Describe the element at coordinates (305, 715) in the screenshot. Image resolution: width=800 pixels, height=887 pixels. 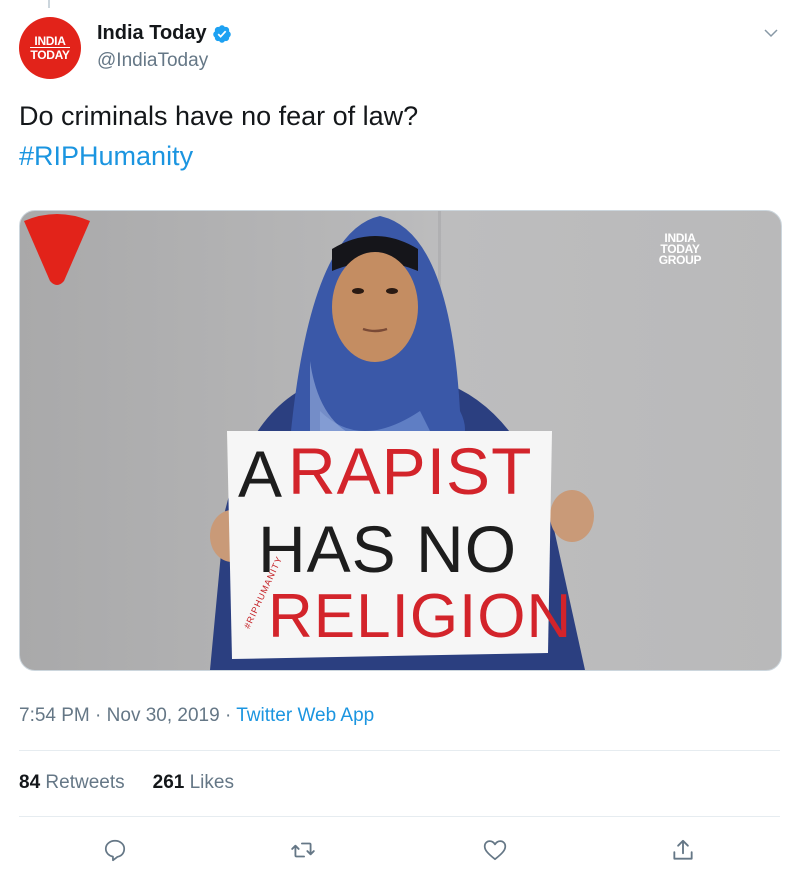
I see `tweet-source-link: Twitter Web App` at that location.